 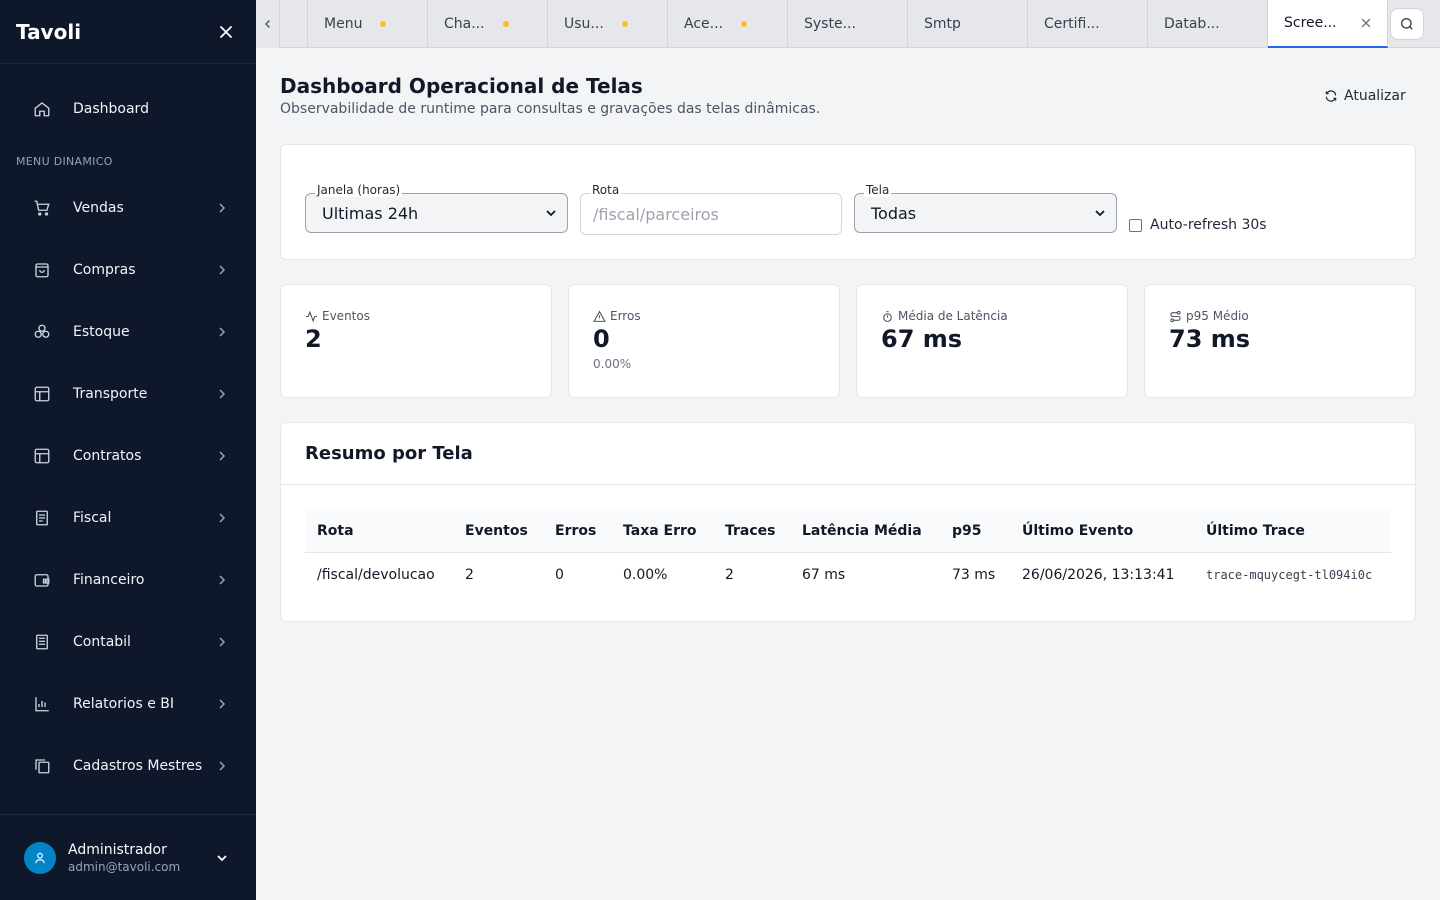 I want to click on brand-logo: Tavoli, so click(x=49, y=31).